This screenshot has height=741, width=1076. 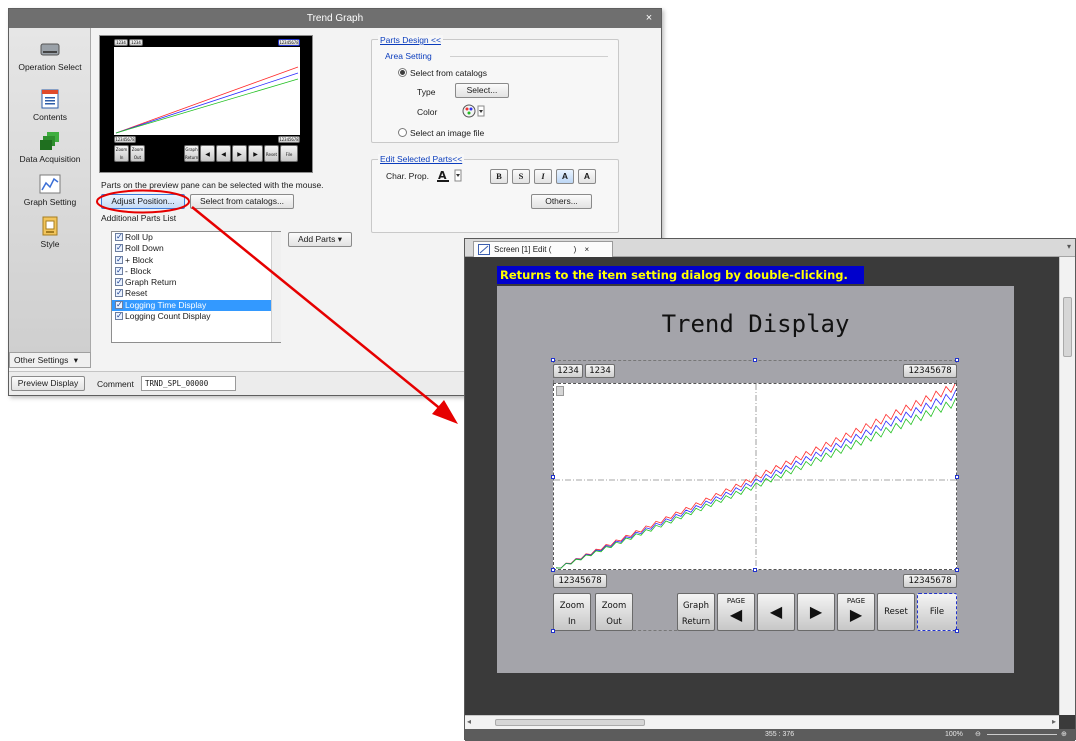 I want to click on logging-time-display-top: 12345678, so click(x=930, y=371).